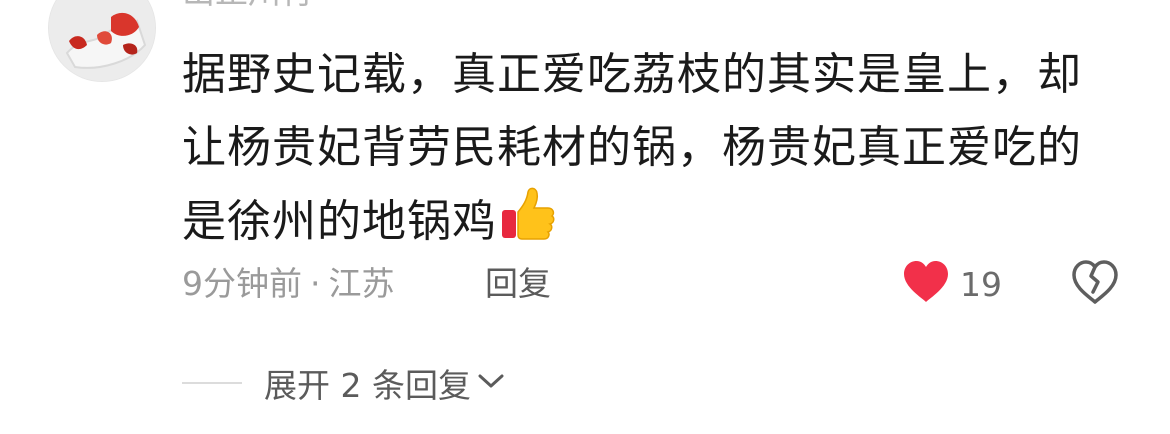 The image size is (1170, 434). I want to click on avatar, so click(102, 41).